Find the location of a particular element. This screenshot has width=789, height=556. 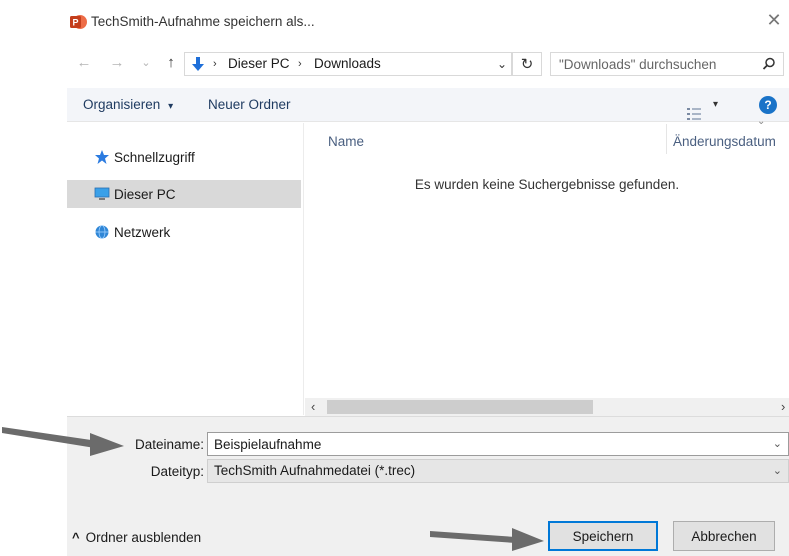

filename-input is located at coordinates (488, 444).